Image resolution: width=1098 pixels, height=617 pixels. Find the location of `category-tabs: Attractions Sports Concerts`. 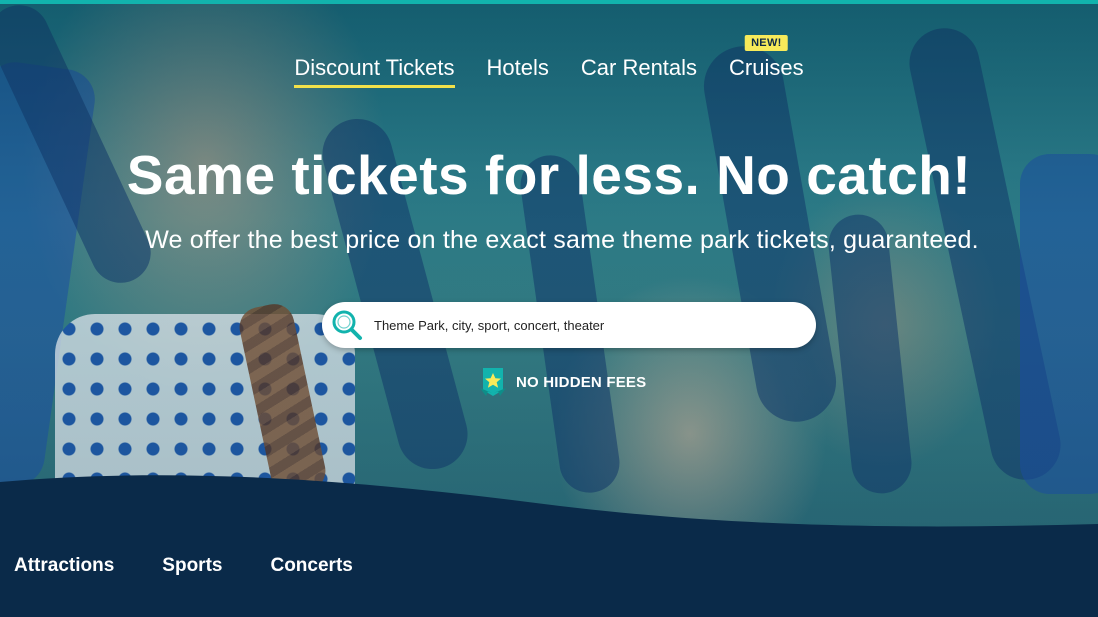

category-tabs: Attractions Sports Concerts is located at coordinates (183, 566).